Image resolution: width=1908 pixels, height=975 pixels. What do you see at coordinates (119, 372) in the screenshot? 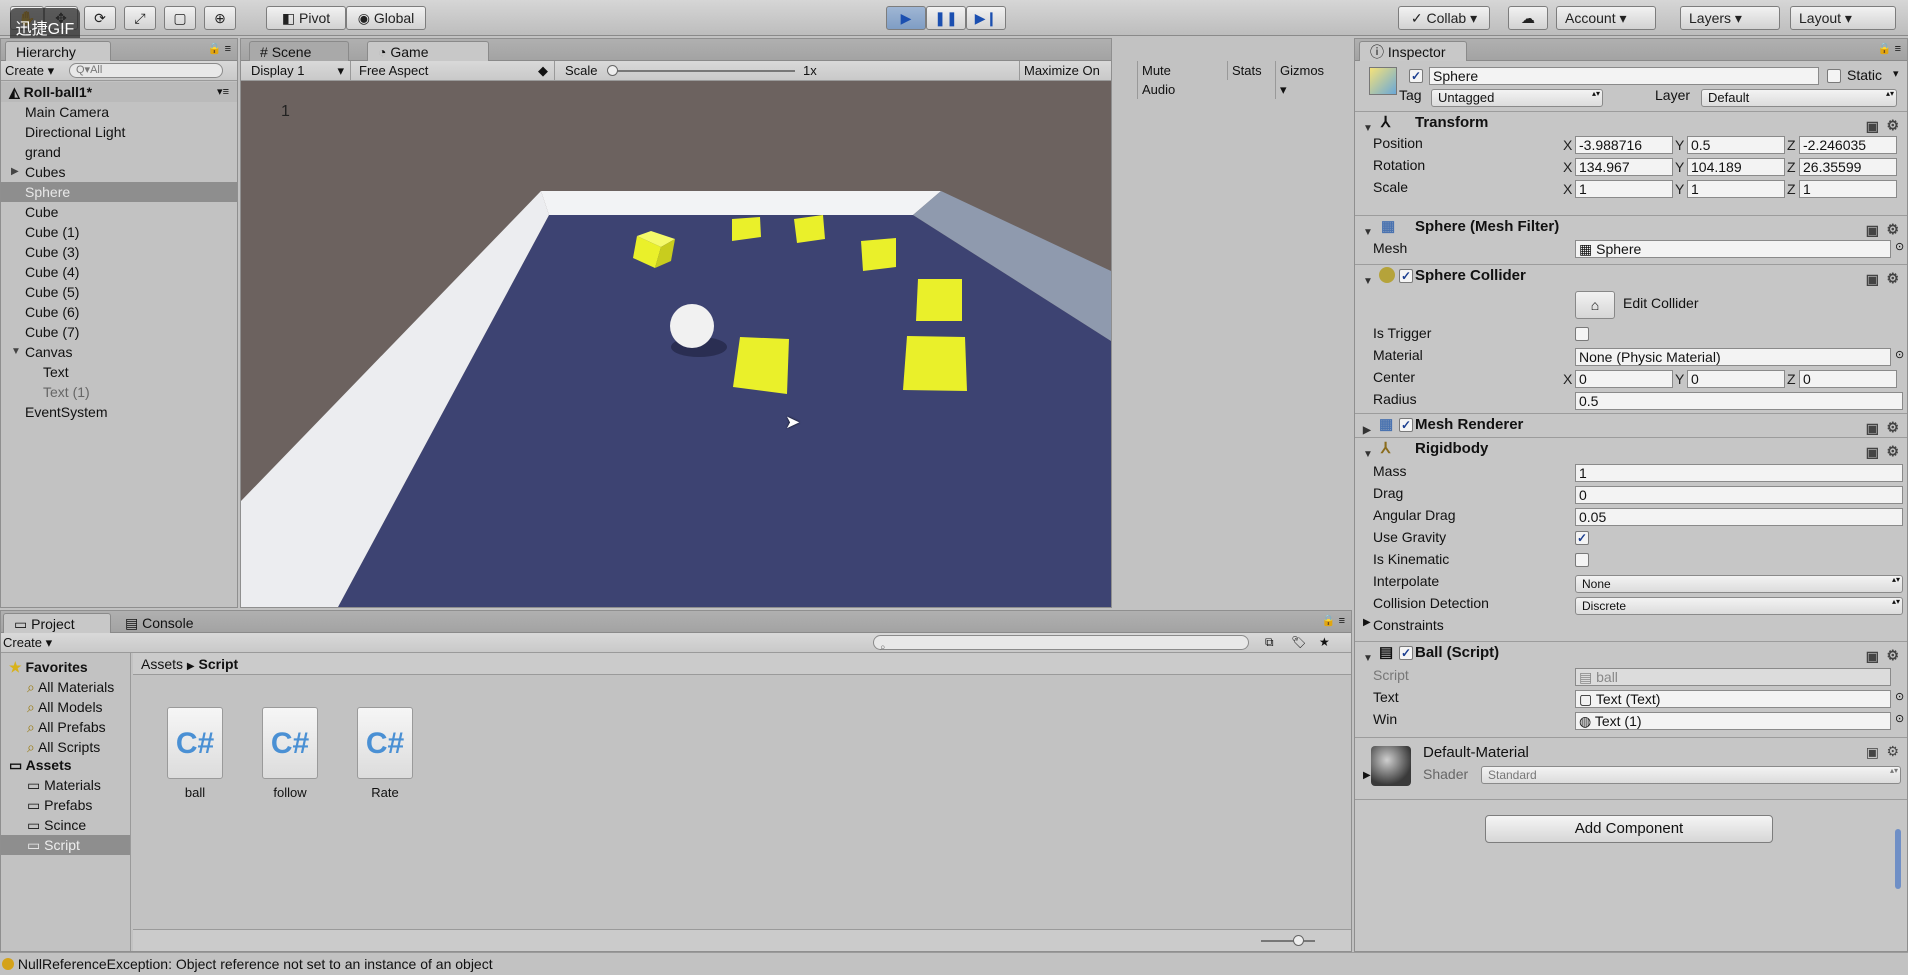
I see `hierarchy-item: Text` at bounding box center [119, 372].